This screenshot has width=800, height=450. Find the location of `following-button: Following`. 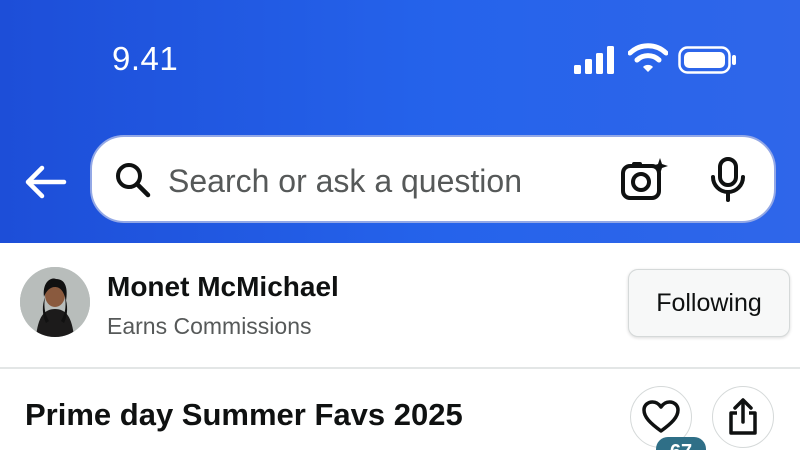

following-button: Following is located at coordinates (709, 303).